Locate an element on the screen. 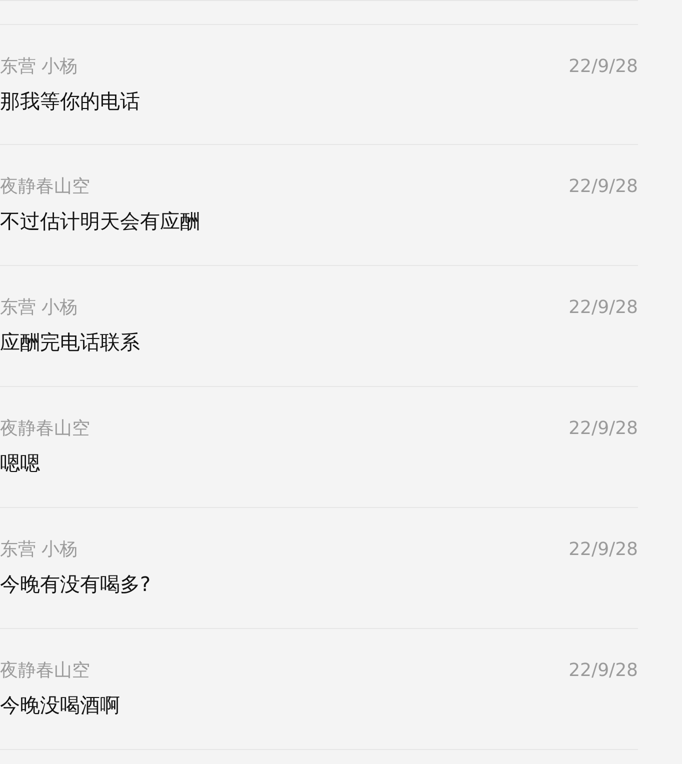 The height and width of the screenshot is (764, 682). message-text: 应酬完电话联系 is located at coordinates (70, 342).